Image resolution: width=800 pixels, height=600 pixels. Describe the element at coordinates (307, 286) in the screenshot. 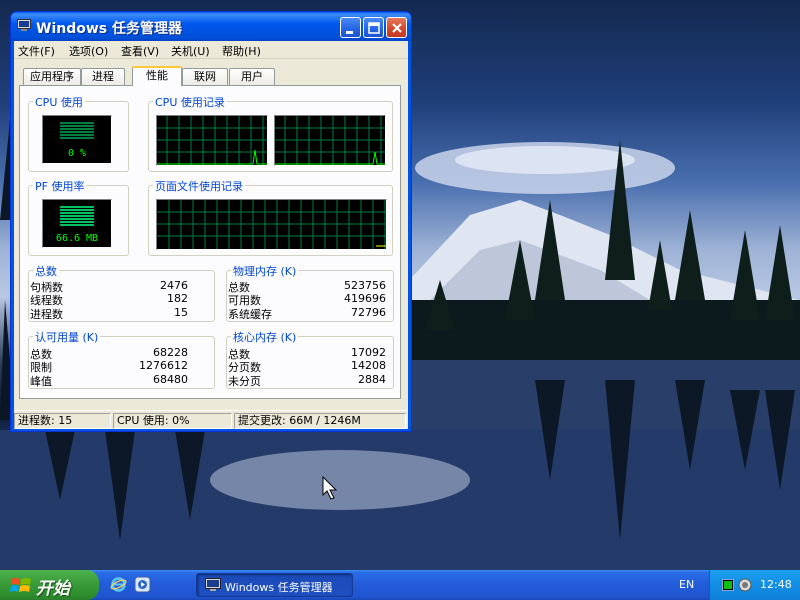

I see `phys-total-row: 总数 523756` at that location.